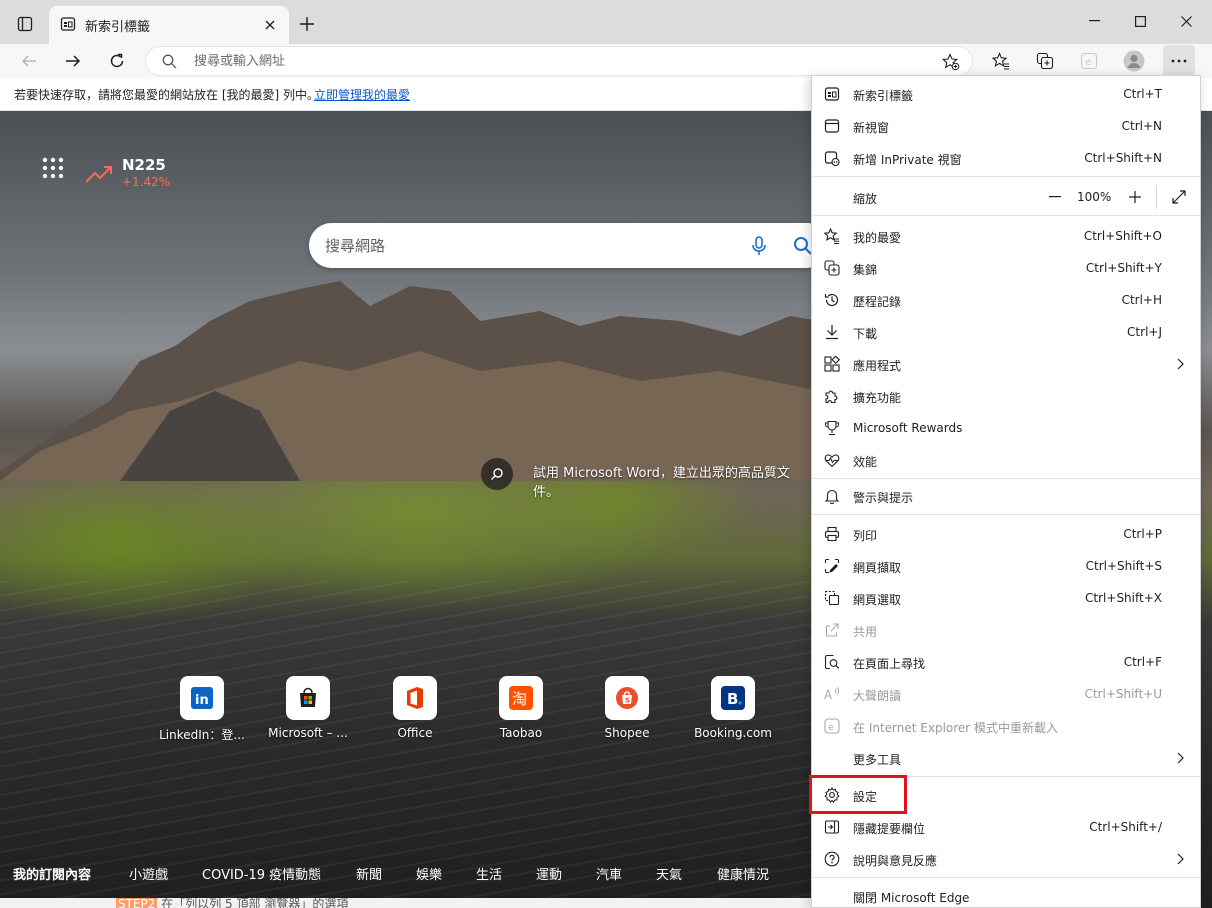  Describe the element at coordinates (1006, 236) in the screenshot. I see `menu-item-favorites: 我的最愛 Ctrl+Shift+O` at that location.